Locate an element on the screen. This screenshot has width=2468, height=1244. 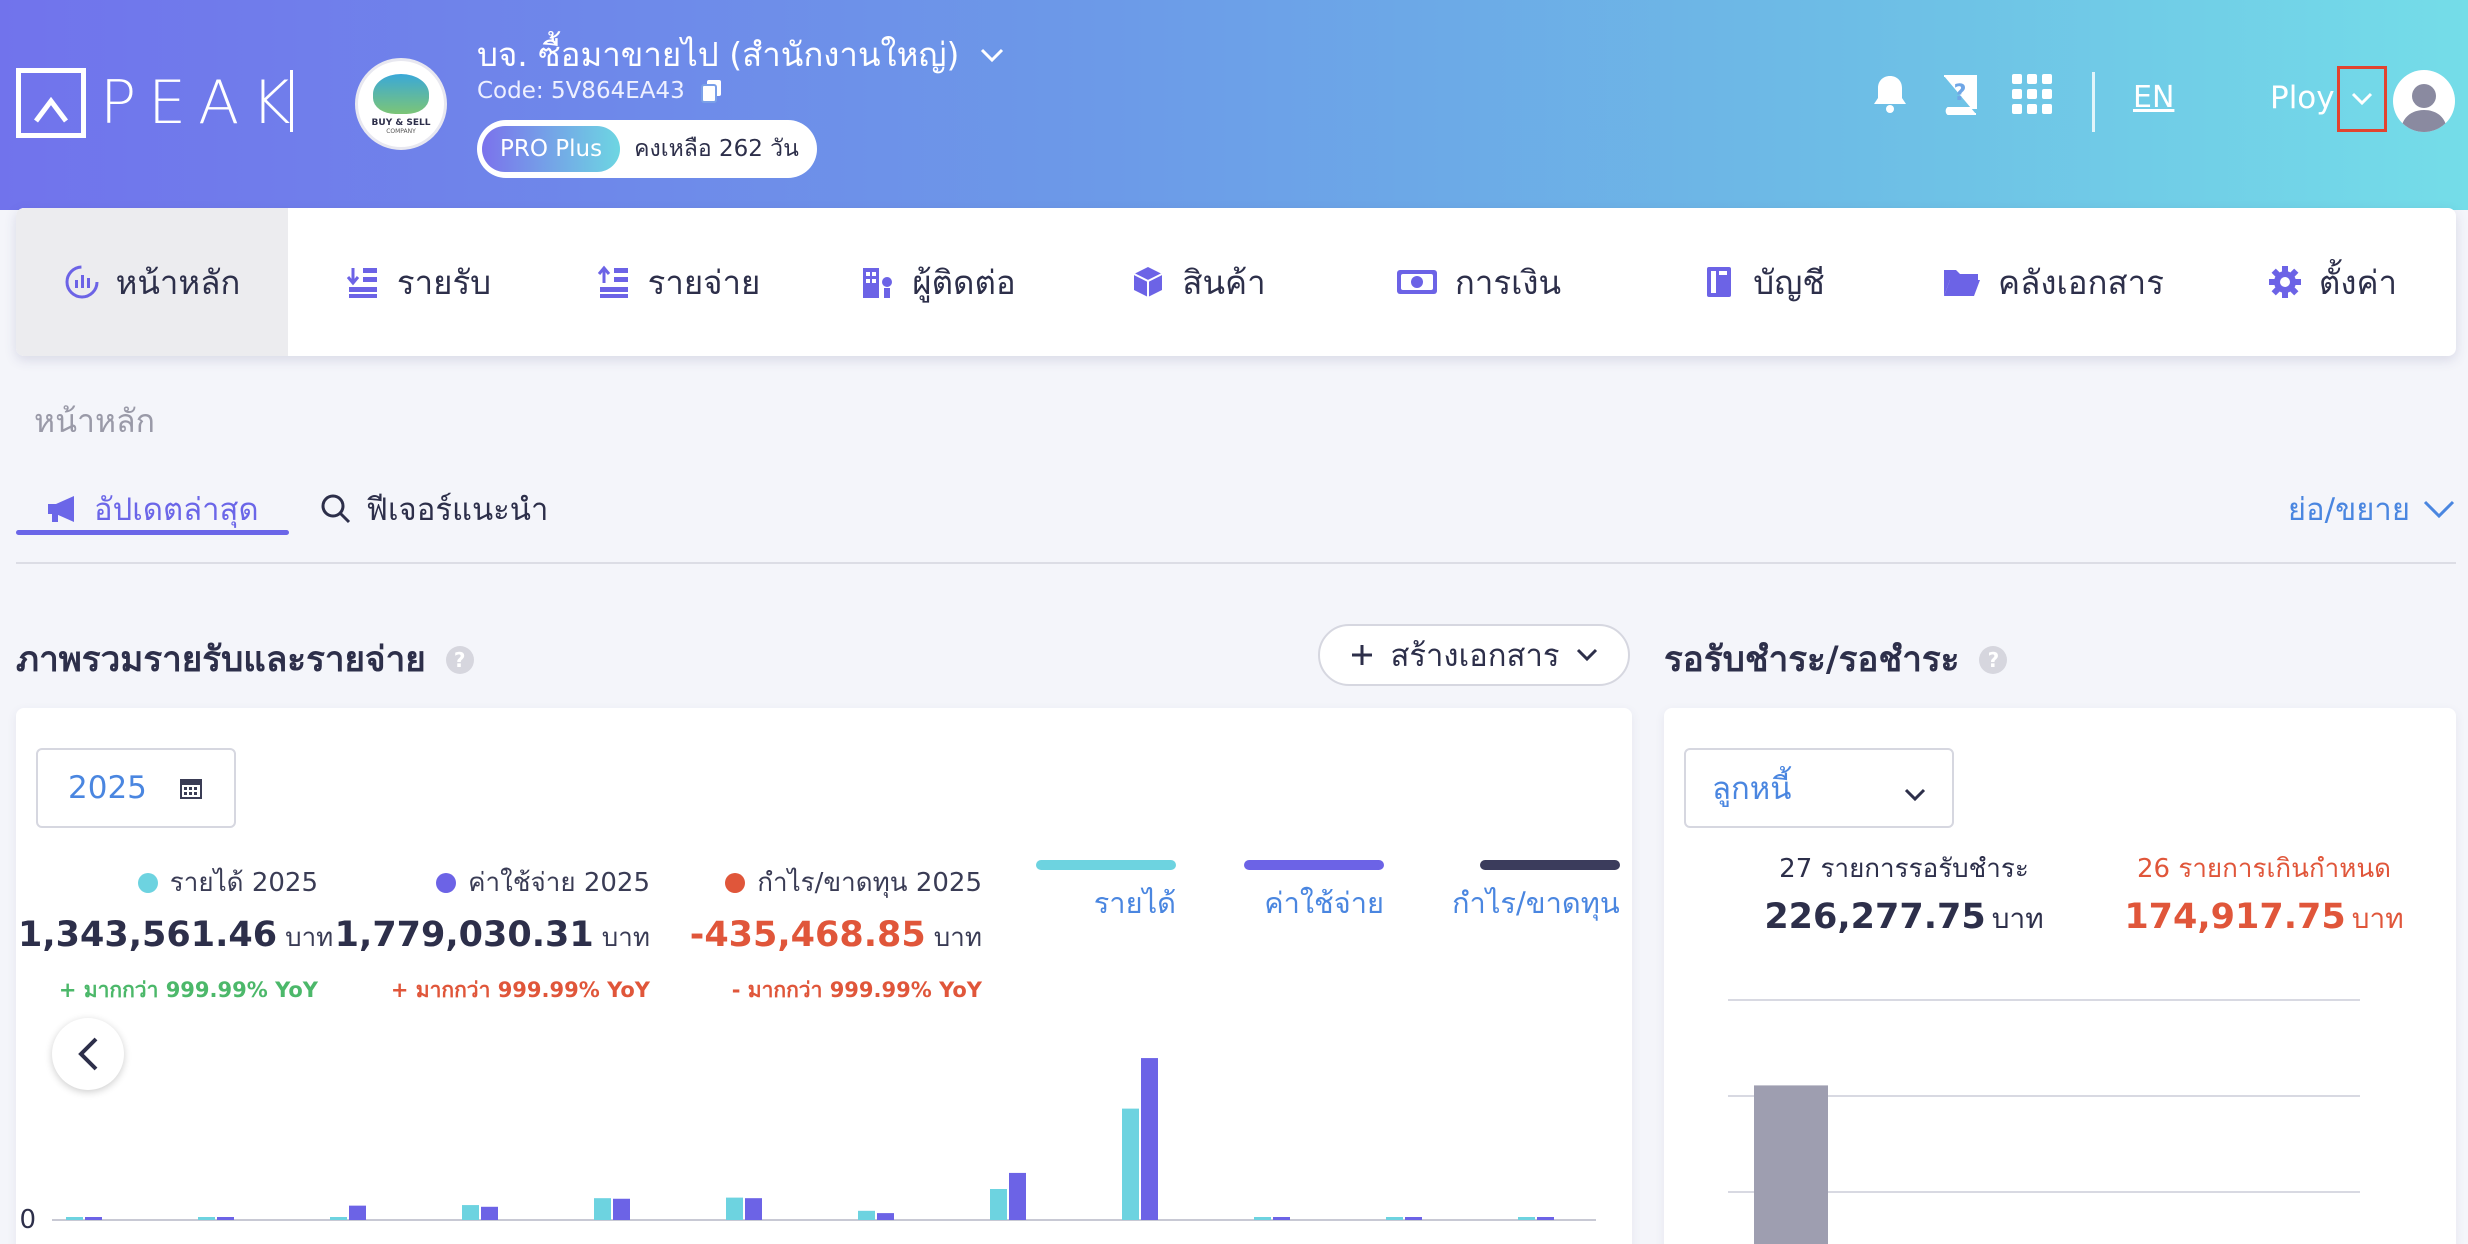
chart-prev-button is located at coordinates (88, 1054).